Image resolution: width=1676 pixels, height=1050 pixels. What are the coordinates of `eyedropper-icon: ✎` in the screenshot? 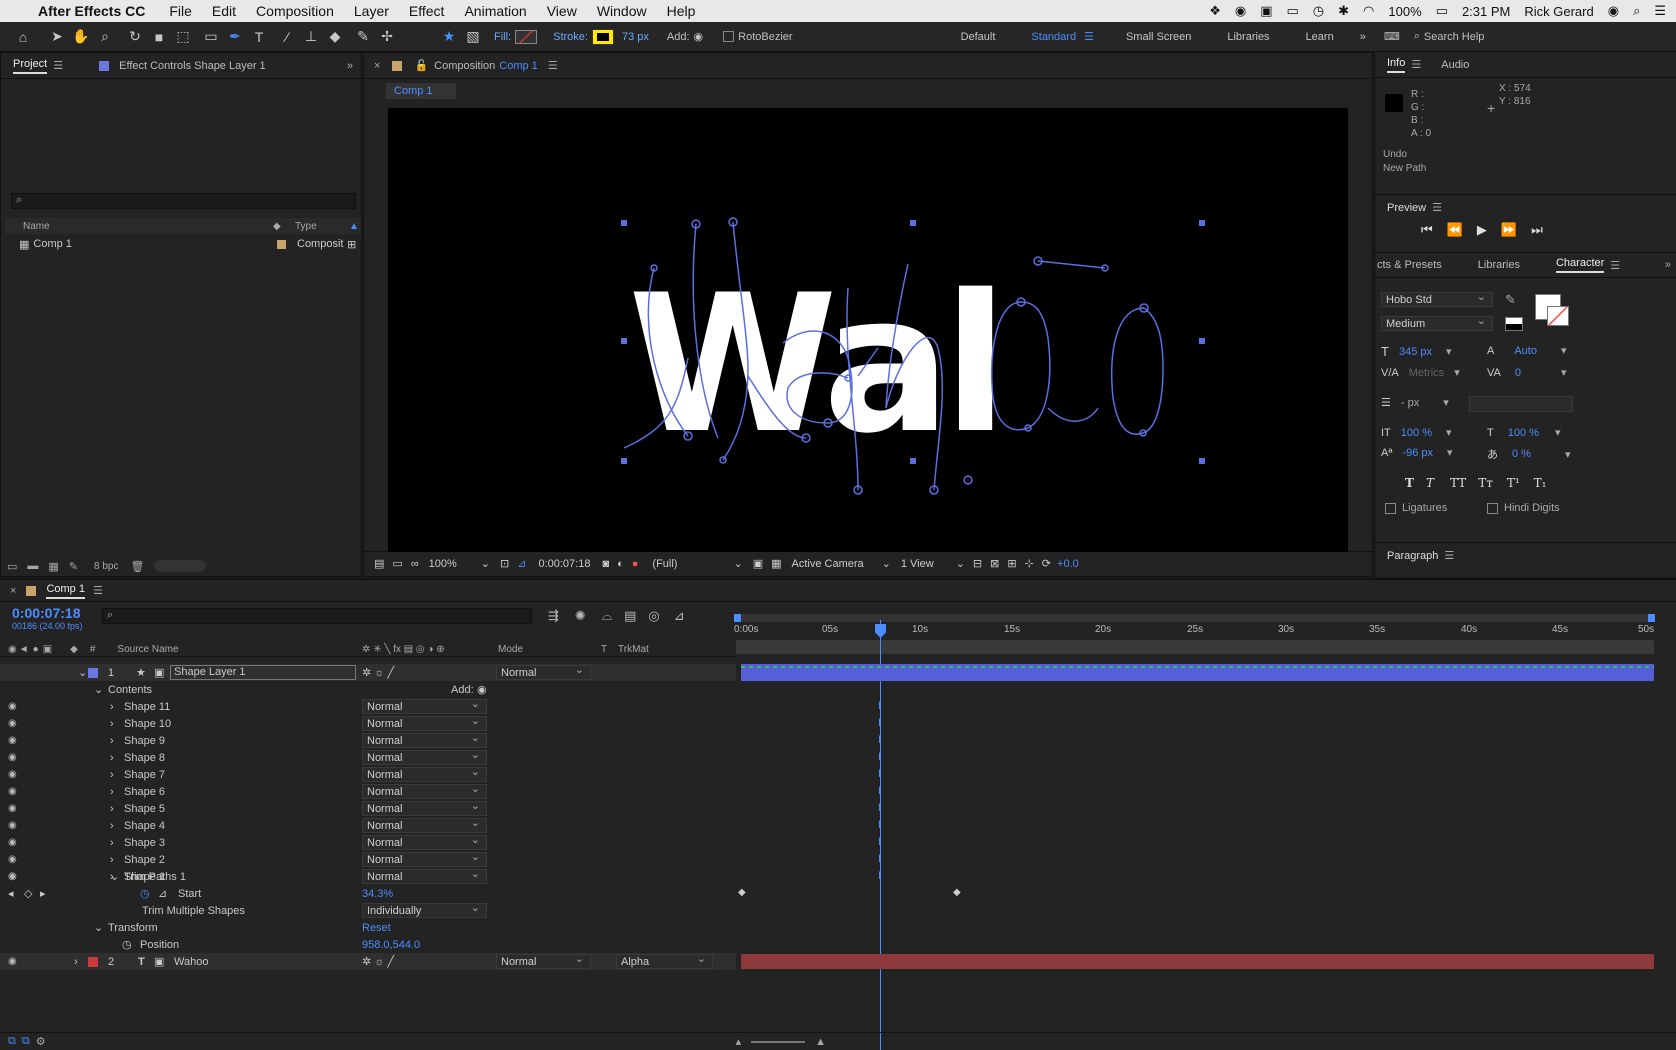 It's located at (1510, 300).